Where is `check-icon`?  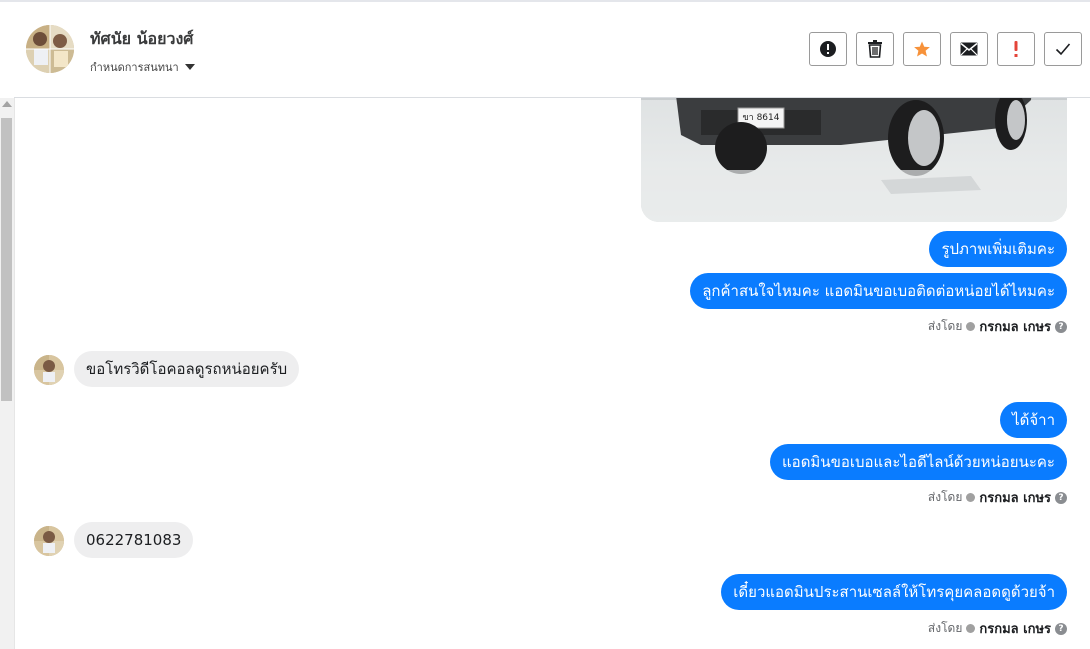 check-icon is located at coordinates (1063, 49).